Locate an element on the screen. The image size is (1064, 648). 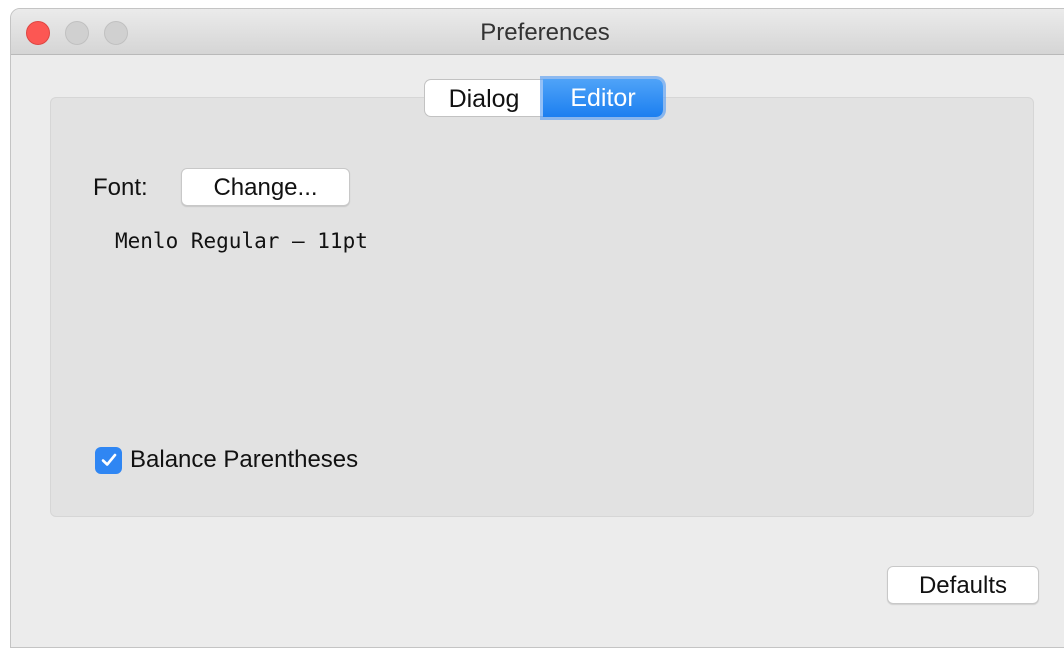
tab-editor: Editor is located at coordinates (603, 98).